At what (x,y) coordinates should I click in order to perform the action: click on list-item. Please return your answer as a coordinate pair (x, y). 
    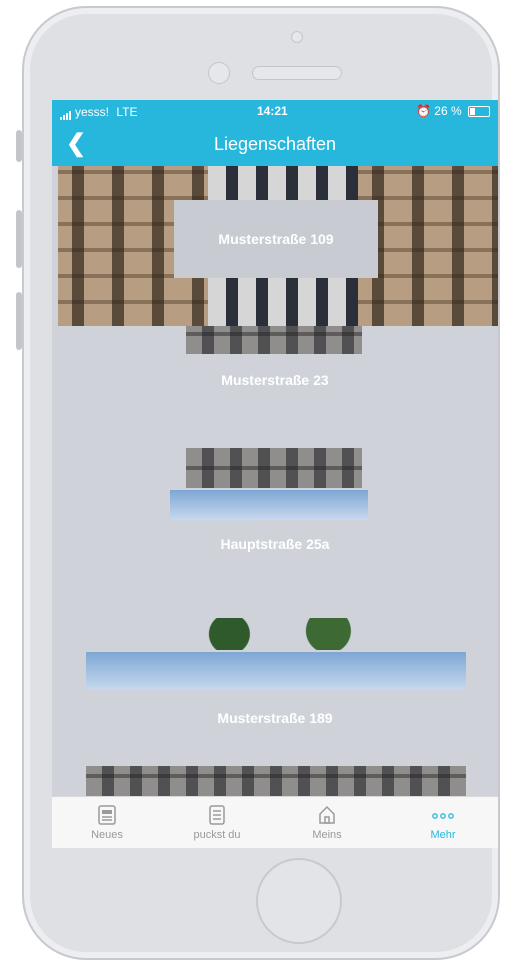
    Looking at the image, I should click on (275, 781).